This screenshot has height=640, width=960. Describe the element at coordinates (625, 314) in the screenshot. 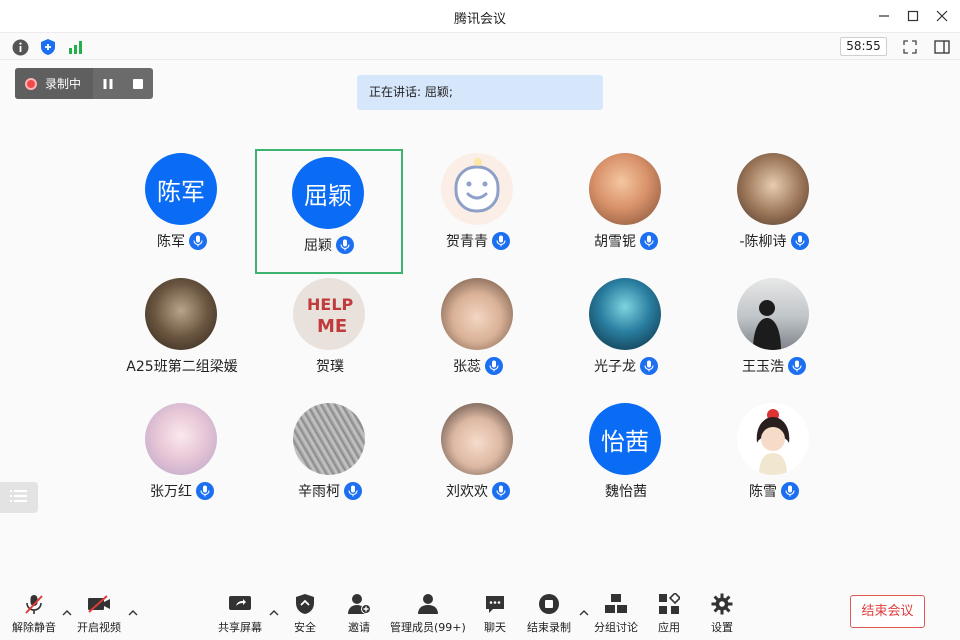

I see `jellyfish-photo-icon` at that location.